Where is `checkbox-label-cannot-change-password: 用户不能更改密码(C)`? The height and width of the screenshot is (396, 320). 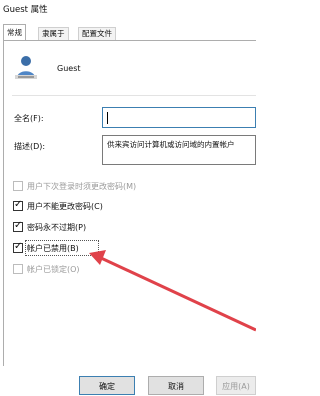
checkbox-label-cannot-change-password: 用户不能更改密码(C) is located at coordinates (65, 206).